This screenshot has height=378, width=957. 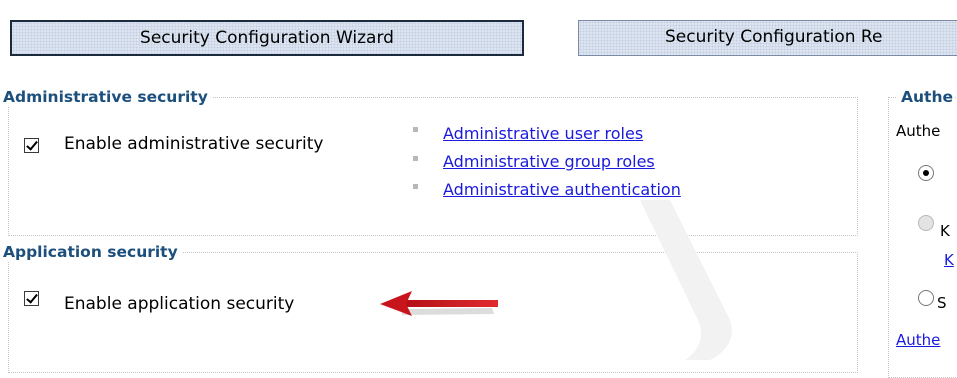 I want to click on enable-administrative-security-label: Enable administrative security, so click(x=194, y=144).